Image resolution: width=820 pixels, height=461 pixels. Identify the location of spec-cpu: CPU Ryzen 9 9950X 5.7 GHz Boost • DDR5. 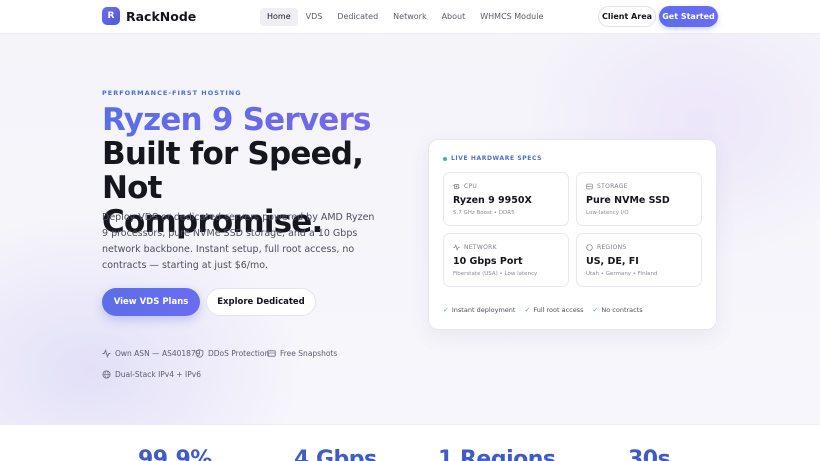
(506, 199).